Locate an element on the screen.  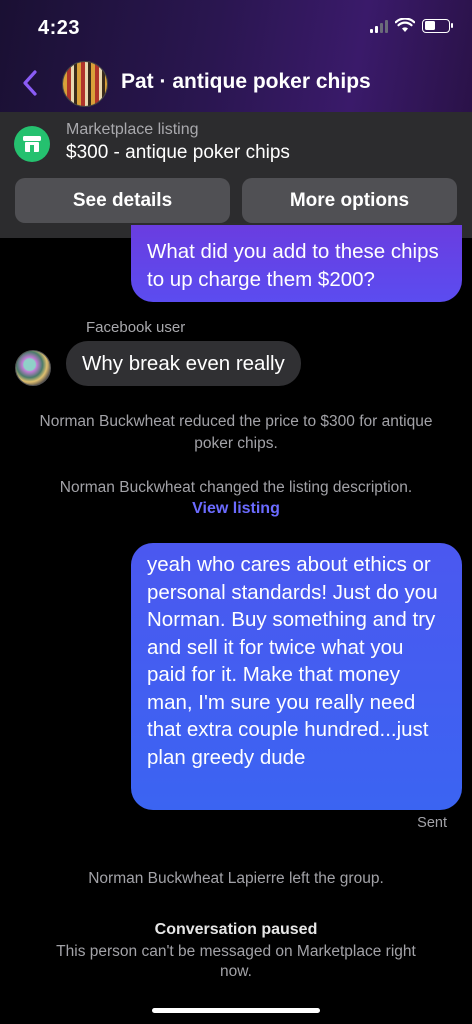
incoming-message: Why break even really is located at coordinates (183, 363).